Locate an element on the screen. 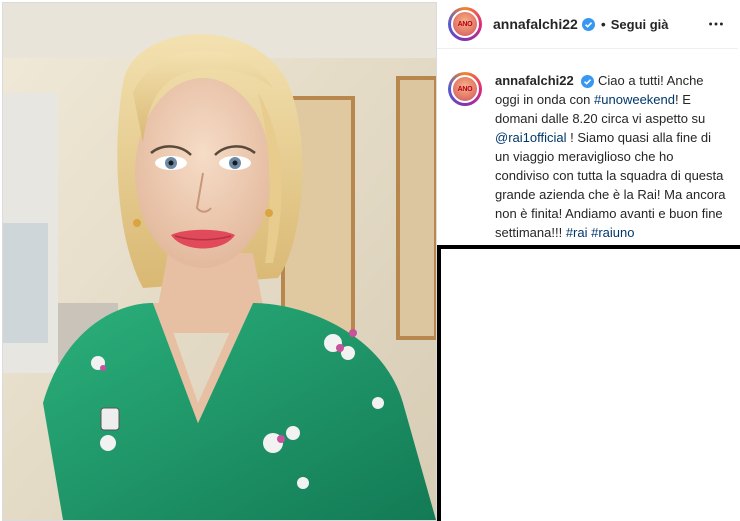 Image resolution: width=740 pixels, height=521 pixels. hashtag-link: #rai is located at coordinates (577, 232).